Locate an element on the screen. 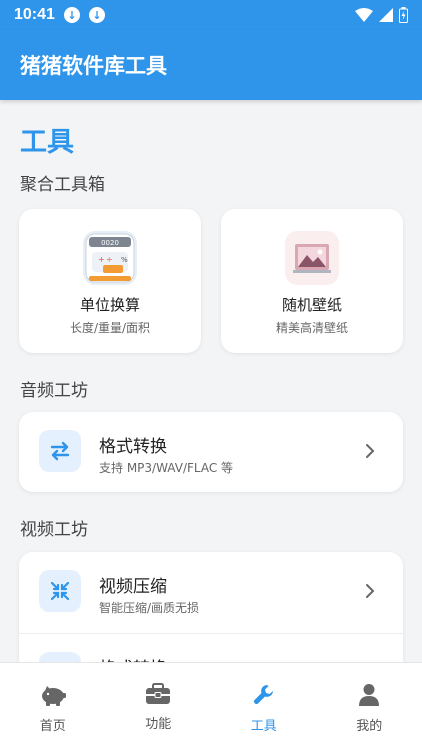 This screenshot has height=750, width=422. battery-icon is located at coordinates (403, 15).